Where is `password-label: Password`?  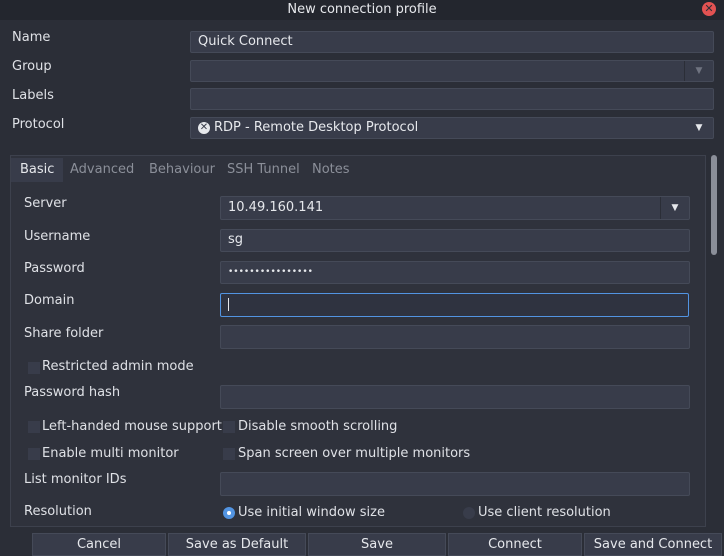
password-label: Password is located at coordinates (54, 268).